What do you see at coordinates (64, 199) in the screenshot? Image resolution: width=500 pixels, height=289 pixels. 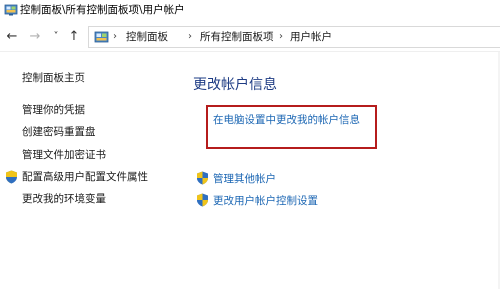 I see `sidebar-item-environment-variables: 更改我的环境变量` at bounding box center [64, 199].